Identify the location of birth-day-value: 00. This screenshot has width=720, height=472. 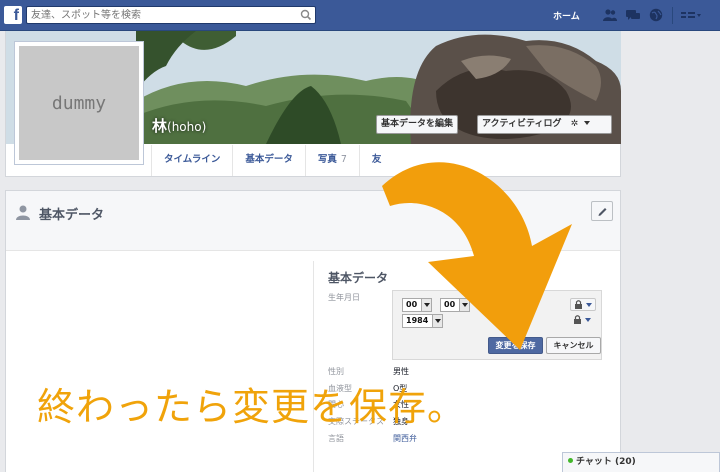
(450, 304).